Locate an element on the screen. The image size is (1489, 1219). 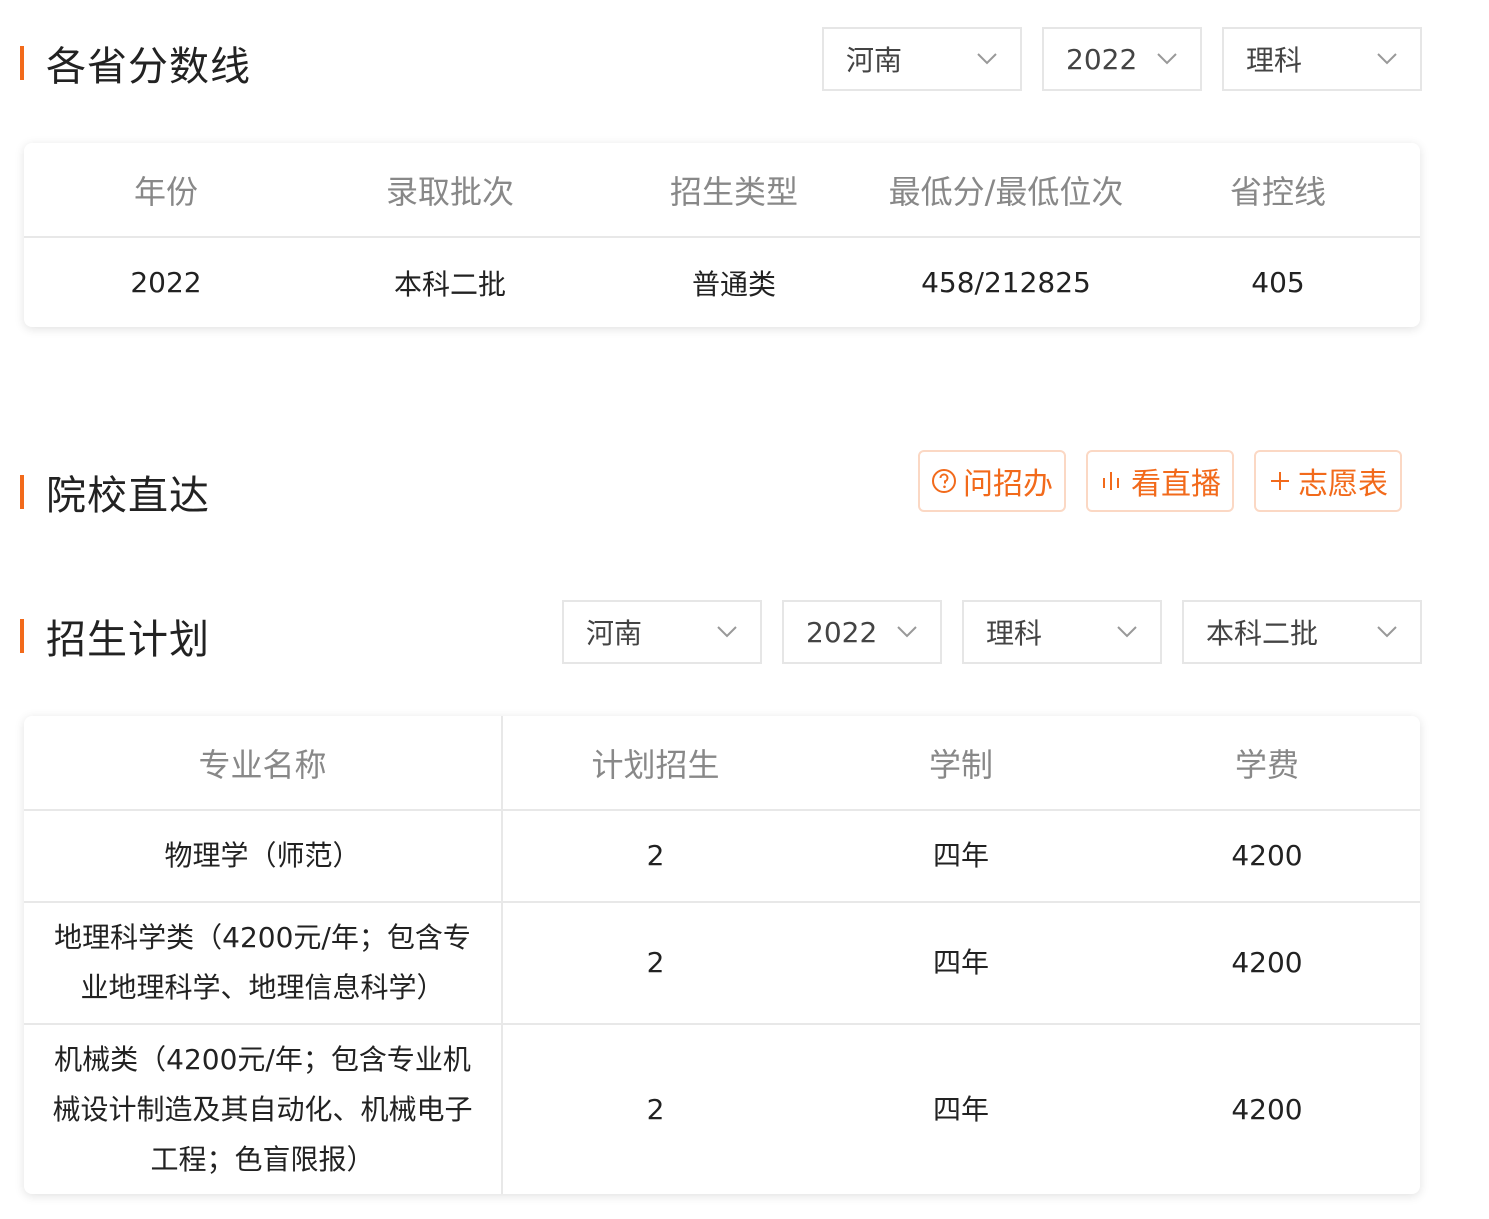
table-row: 物理学（师范） 2 四年 4200 is located at coordinates (722, 856).